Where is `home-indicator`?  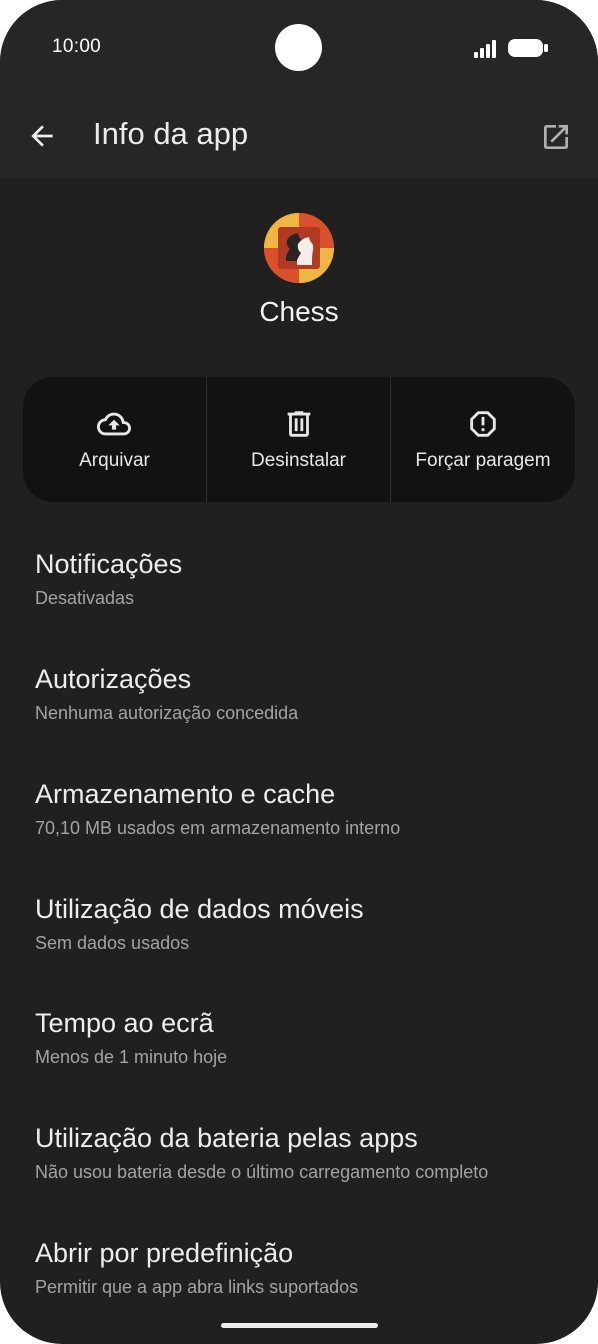
home-indicator is located at coordinates (299, 1325).